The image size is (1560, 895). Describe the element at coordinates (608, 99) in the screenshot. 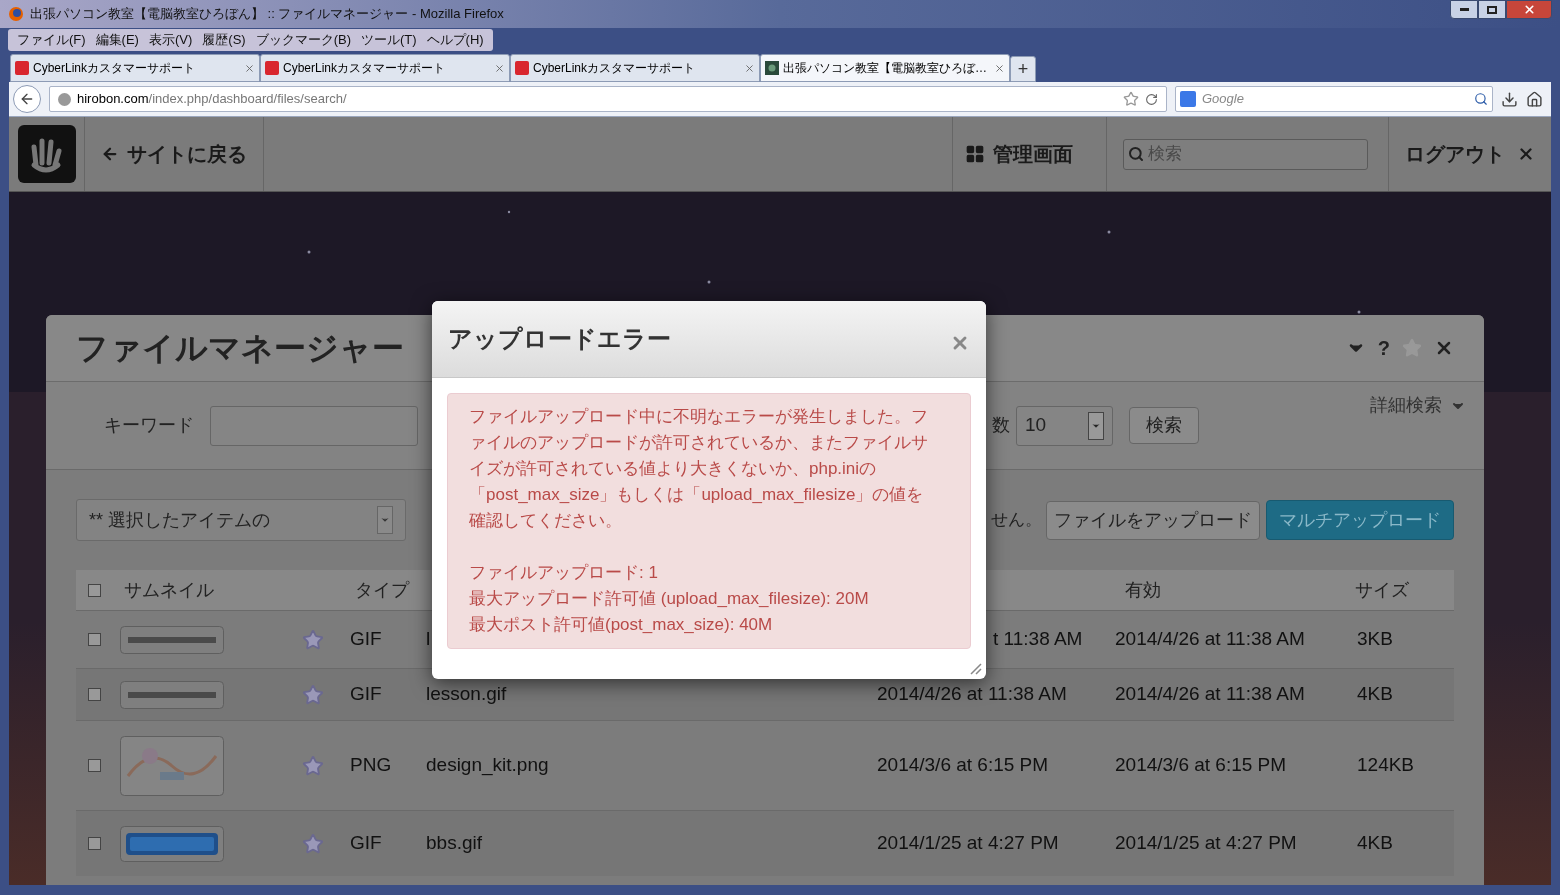

I see `address-field: hirobon.com/index.php/dashboard/files/search/` at that location.